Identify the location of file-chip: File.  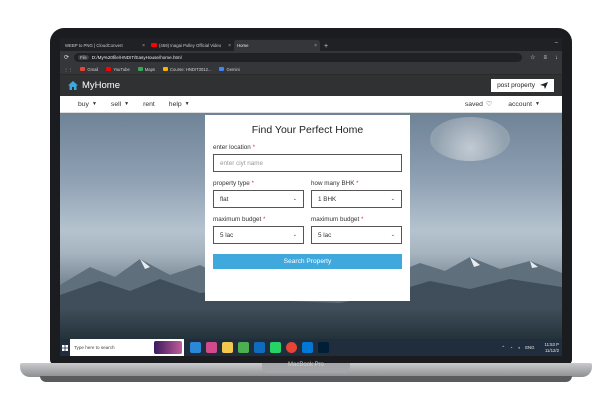
(83, 57).